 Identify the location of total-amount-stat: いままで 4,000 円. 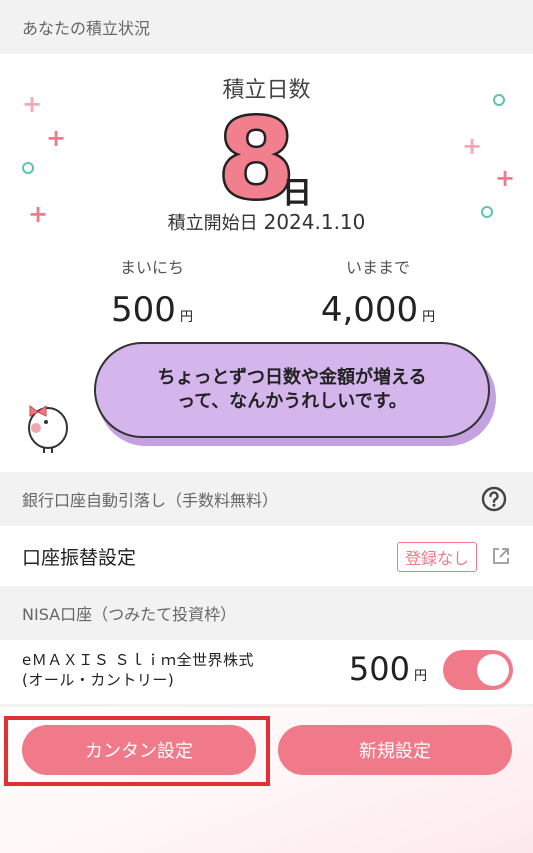
(378, 292).